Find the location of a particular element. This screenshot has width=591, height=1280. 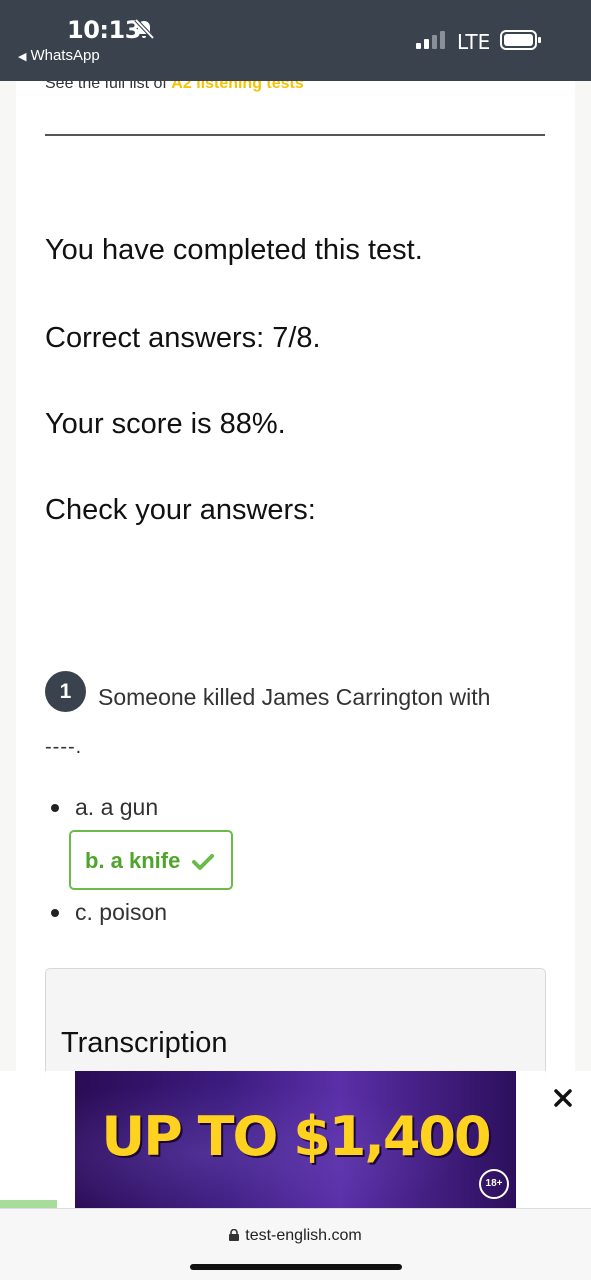

completed-message: You have completed this test. is located at coordinates (234, 250).